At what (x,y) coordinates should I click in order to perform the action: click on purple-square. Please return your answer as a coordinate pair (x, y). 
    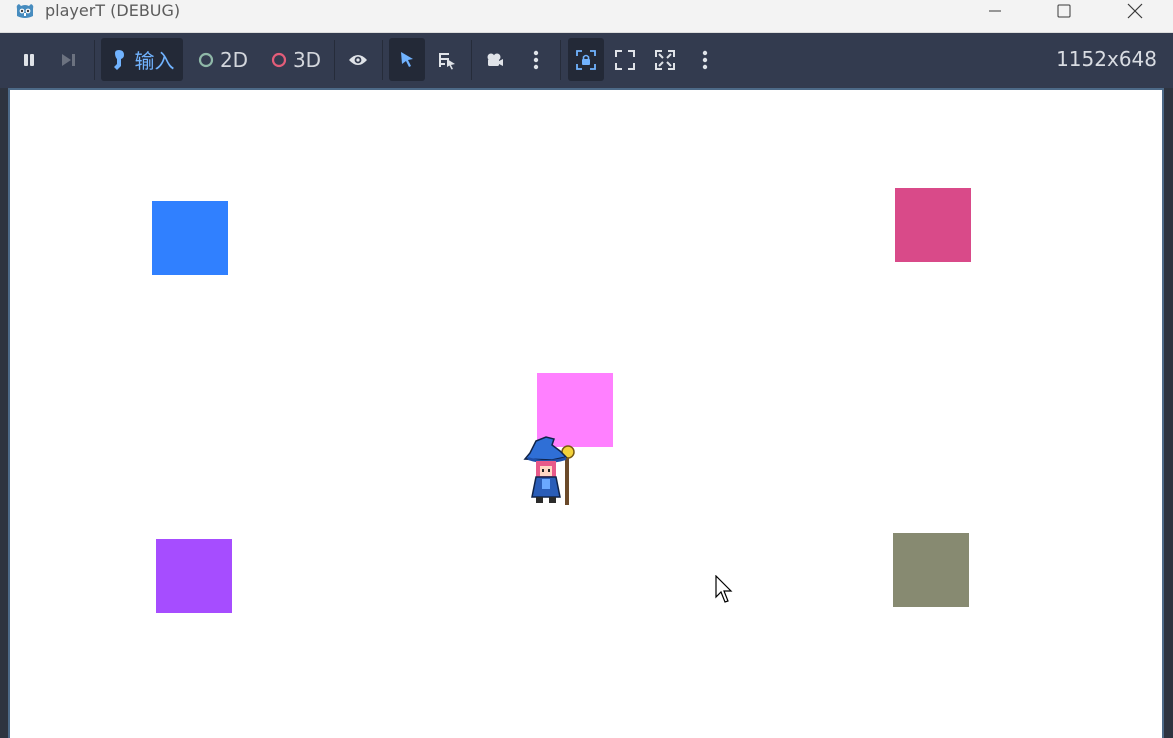
    Looking at the image, I should click on (194, 576).